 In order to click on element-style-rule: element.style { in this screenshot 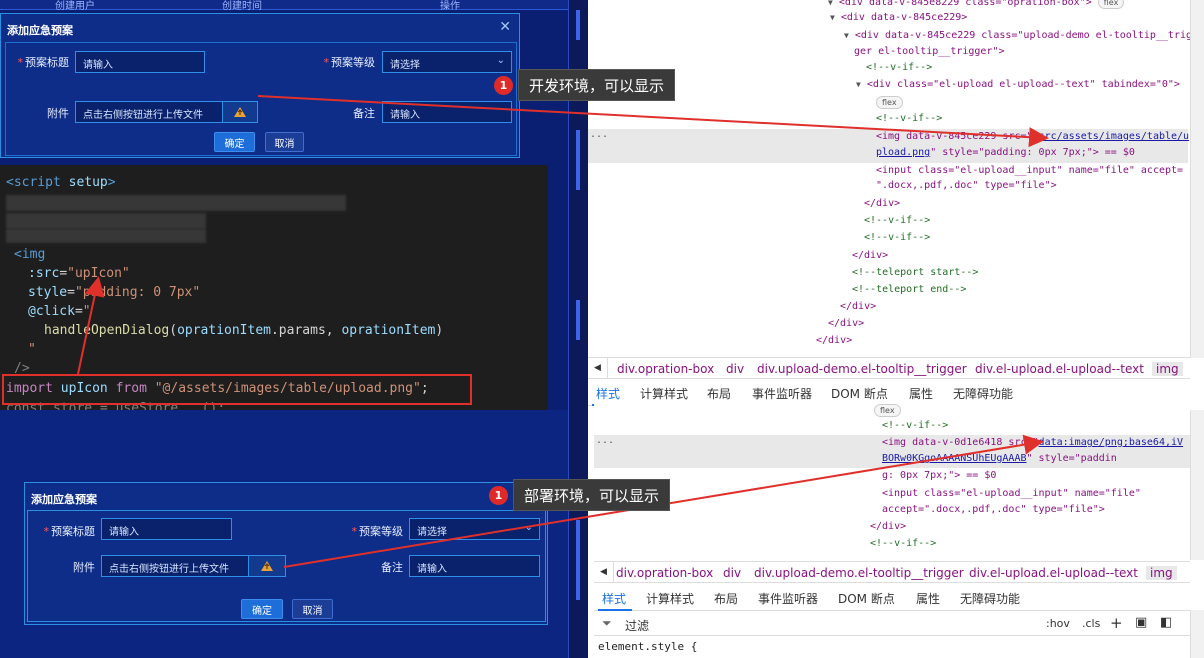, I will do `click(647, 646)`.